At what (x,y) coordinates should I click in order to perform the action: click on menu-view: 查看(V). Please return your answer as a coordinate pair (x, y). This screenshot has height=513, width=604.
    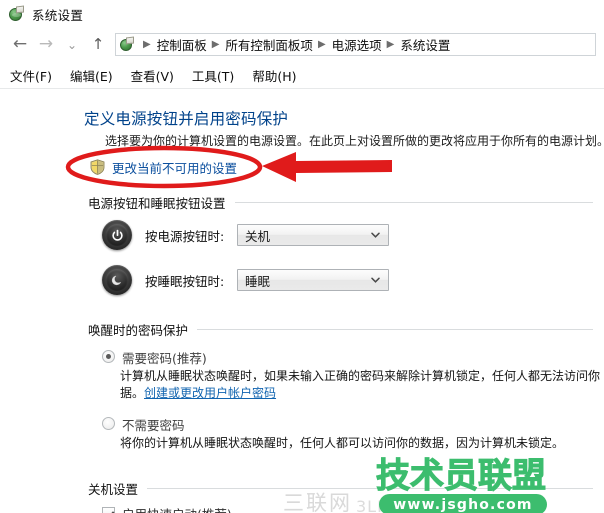
    Looking at the image, I should click on (152, 75).